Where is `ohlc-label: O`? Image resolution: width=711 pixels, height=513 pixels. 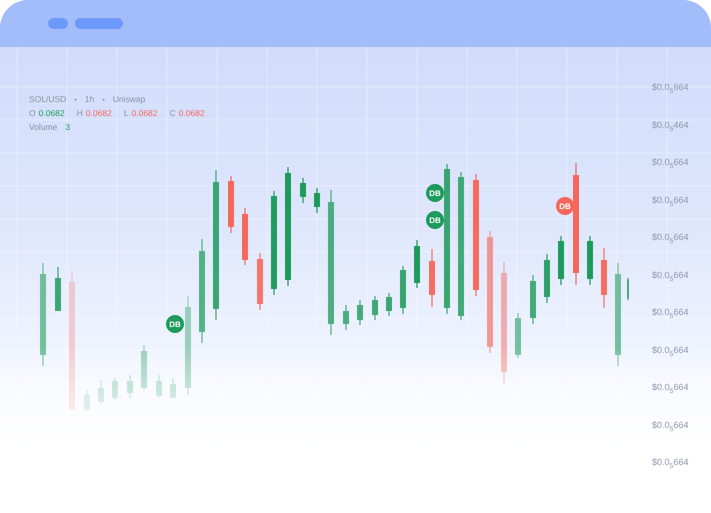
ohlc-label: O is located at coordinates (32, 113).